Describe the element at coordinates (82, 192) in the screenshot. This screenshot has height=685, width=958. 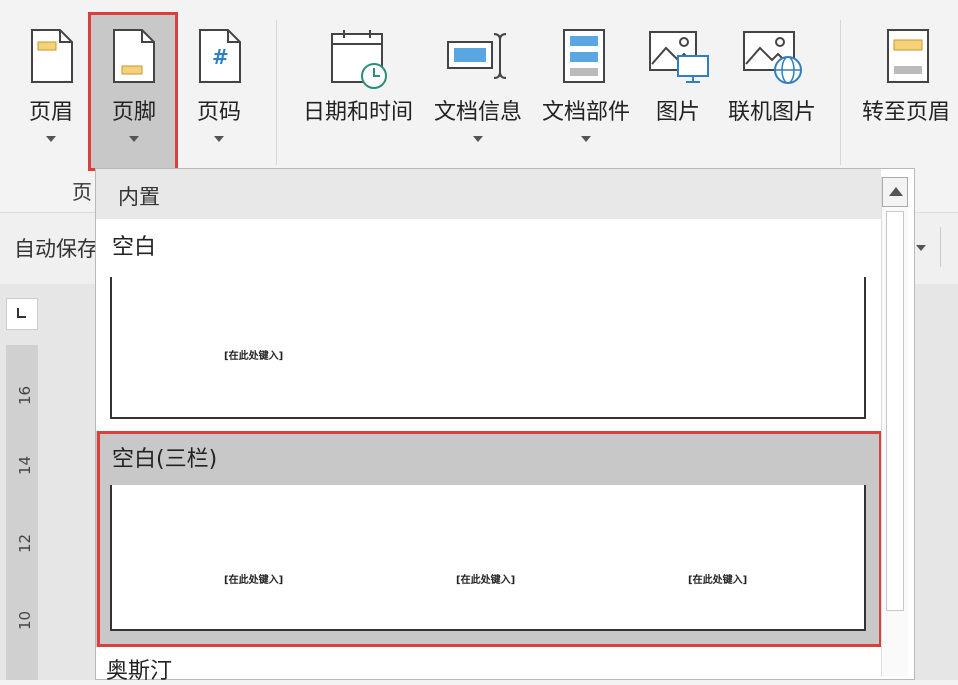
I see `group-label-header-footer: 页` at that location.